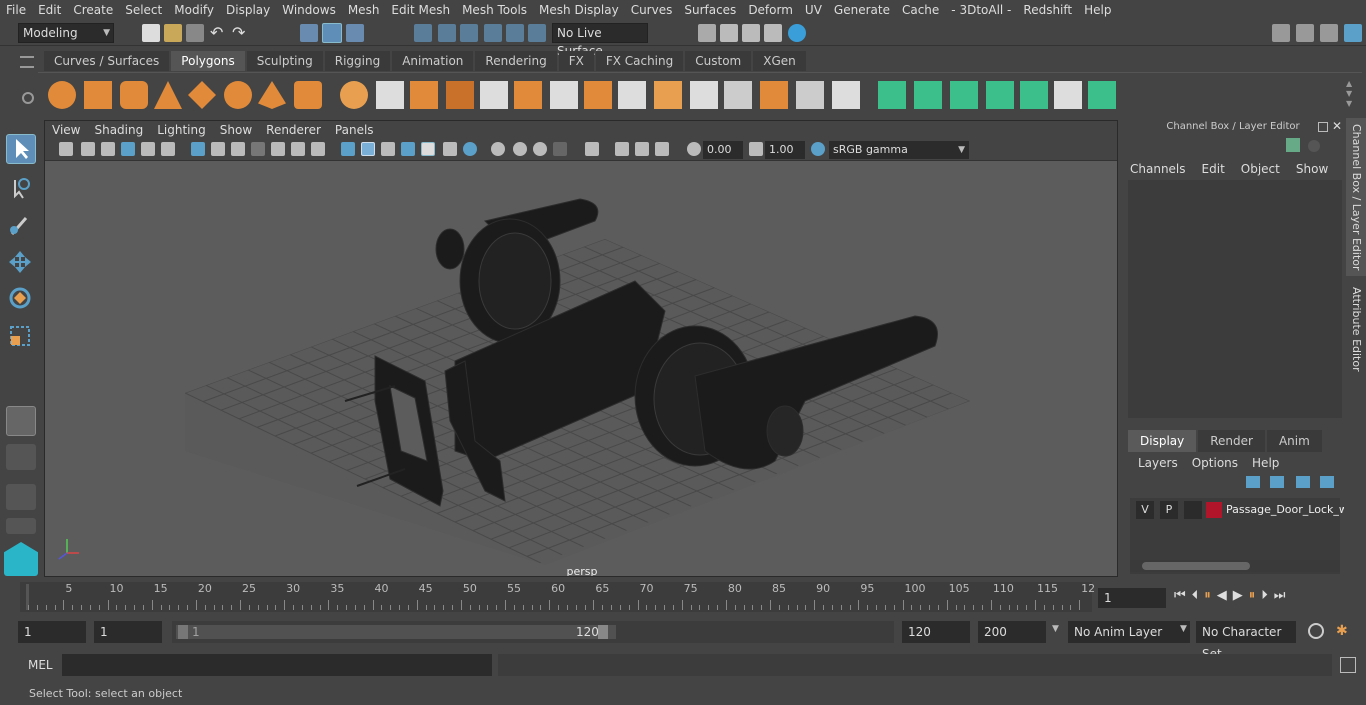 The width and height of the screenshot is (1366, 705). What do you see at coordinates (355, 33) in the screenshot?
I see `select-by-component-icon` at bounding box center [355, 33].